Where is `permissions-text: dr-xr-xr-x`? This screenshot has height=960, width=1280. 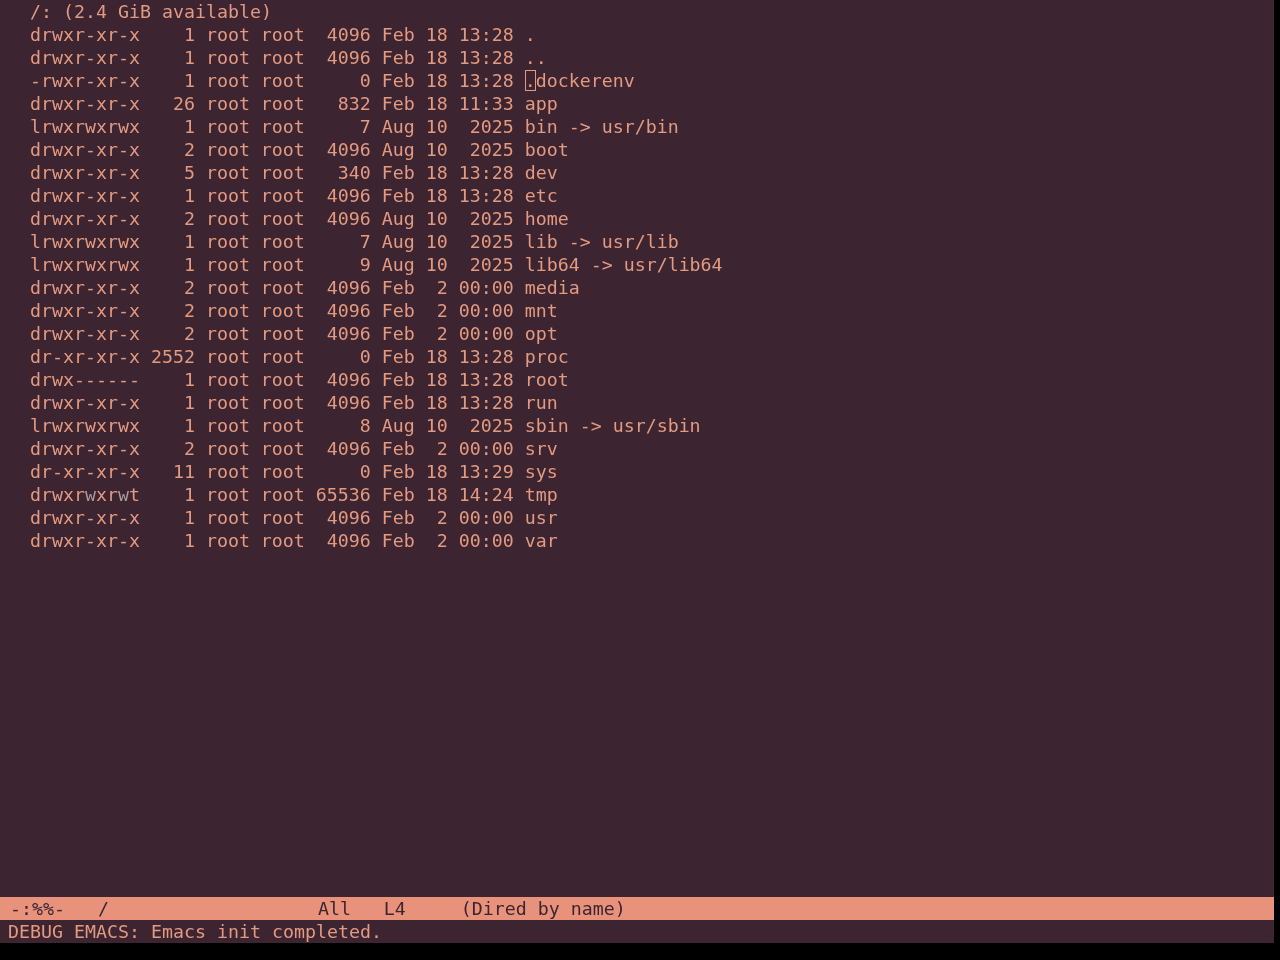
permissions-text: dr-xr-xr-x is located at coordinates (85, 356).